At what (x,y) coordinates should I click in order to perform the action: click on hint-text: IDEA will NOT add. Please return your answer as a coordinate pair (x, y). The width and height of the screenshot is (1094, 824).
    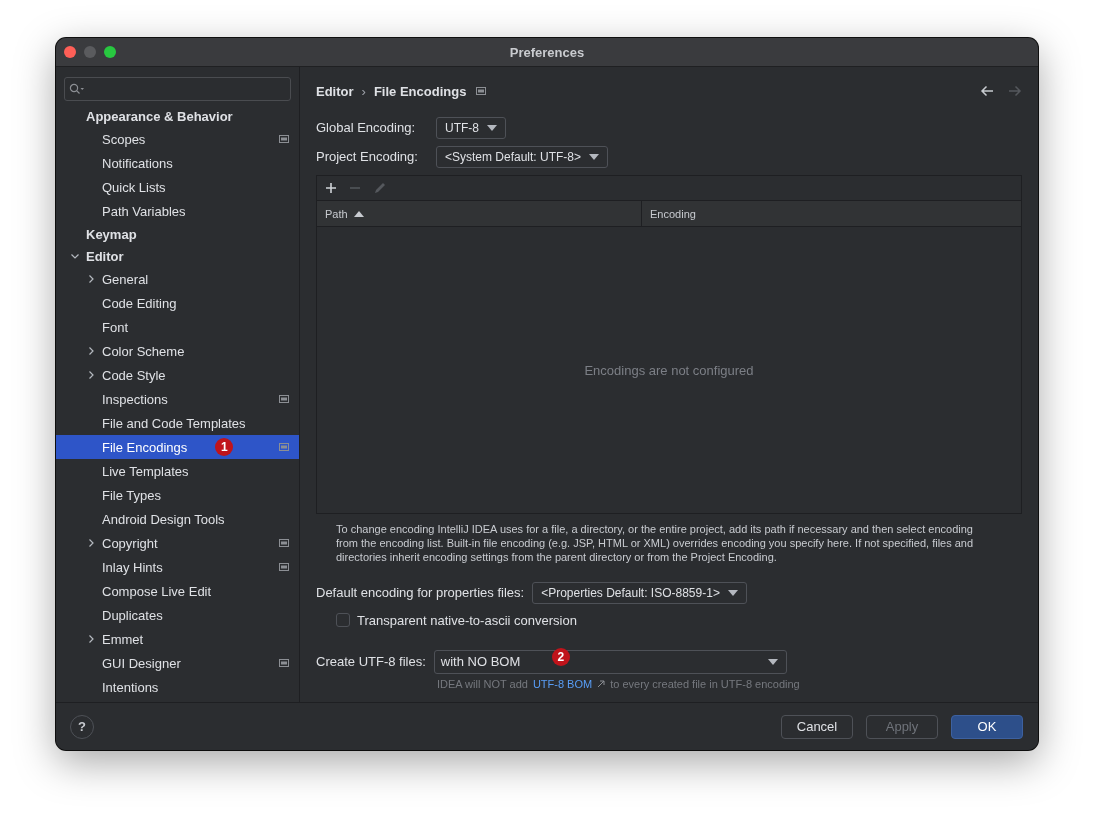
    Looking at the image, I should click on (482, 684).